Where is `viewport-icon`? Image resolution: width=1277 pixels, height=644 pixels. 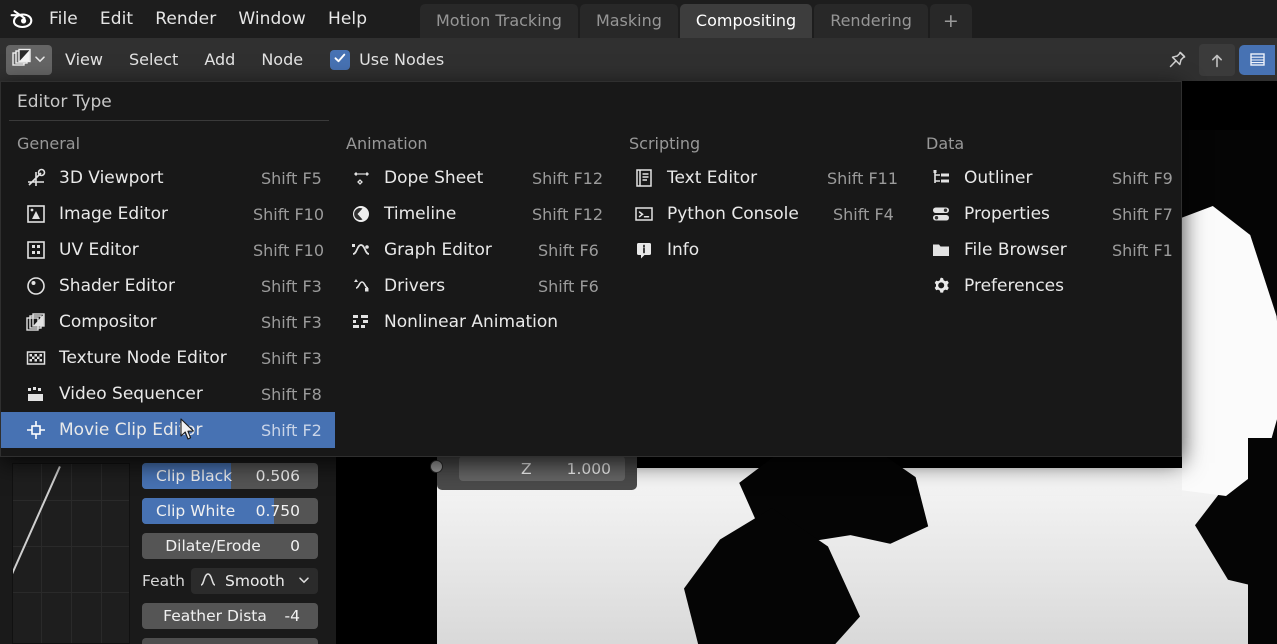 viewport-icon is located at coordinates (36, 178).